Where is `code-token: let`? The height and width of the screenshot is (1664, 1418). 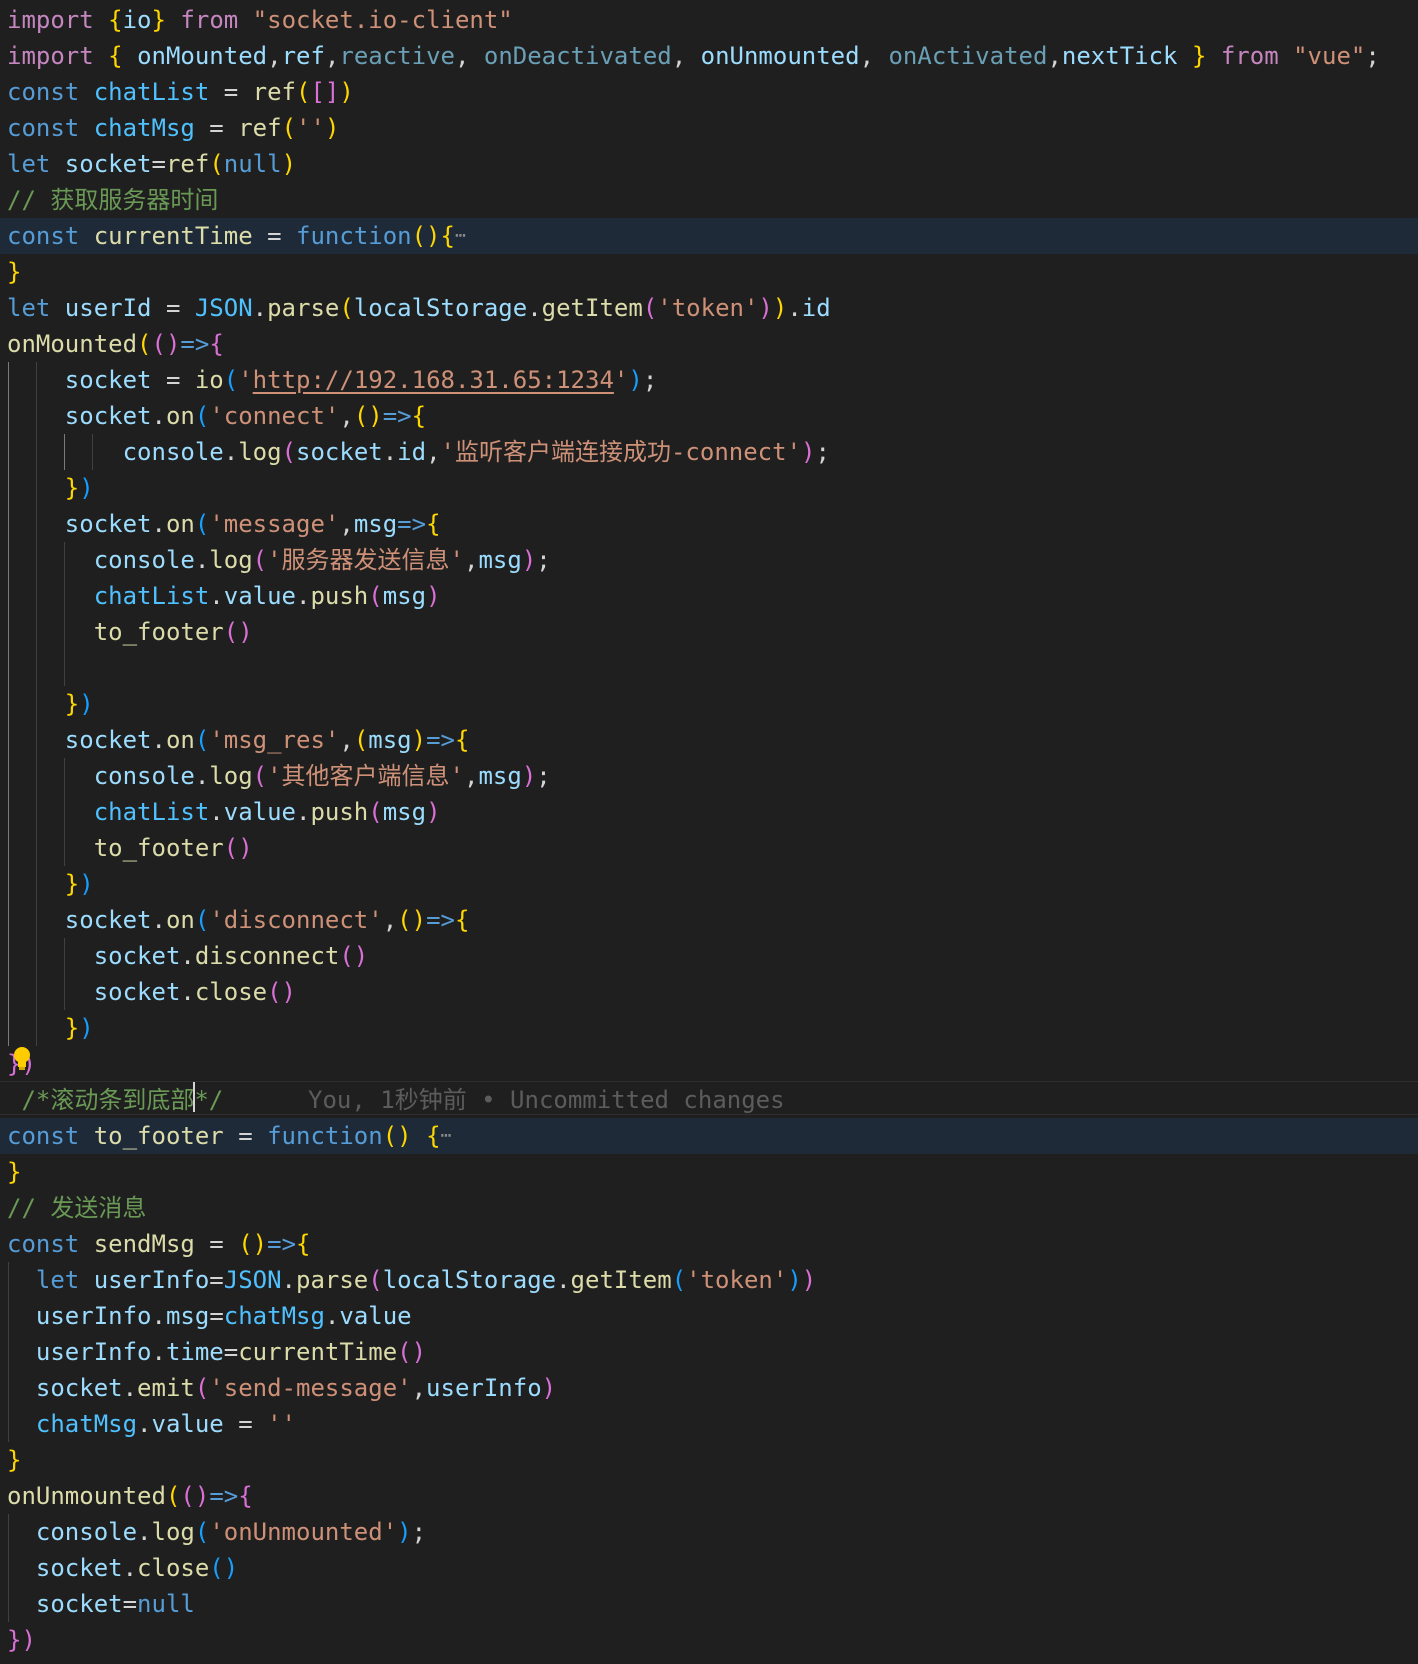 code-token: let is located at coordinates (50, 1280).